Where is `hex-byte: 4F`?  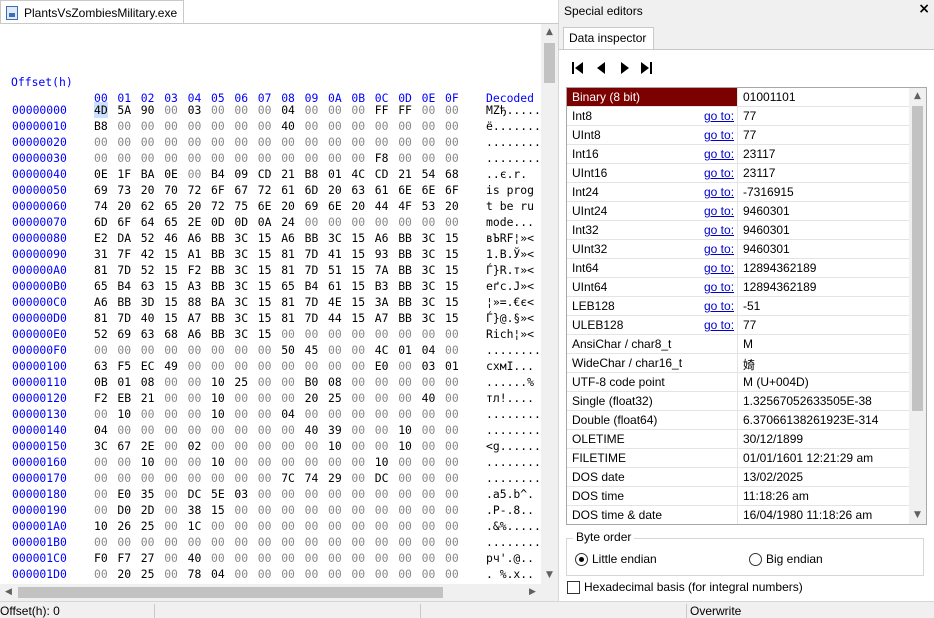
hex-byte: 4F is located at coordinates (405, 206).